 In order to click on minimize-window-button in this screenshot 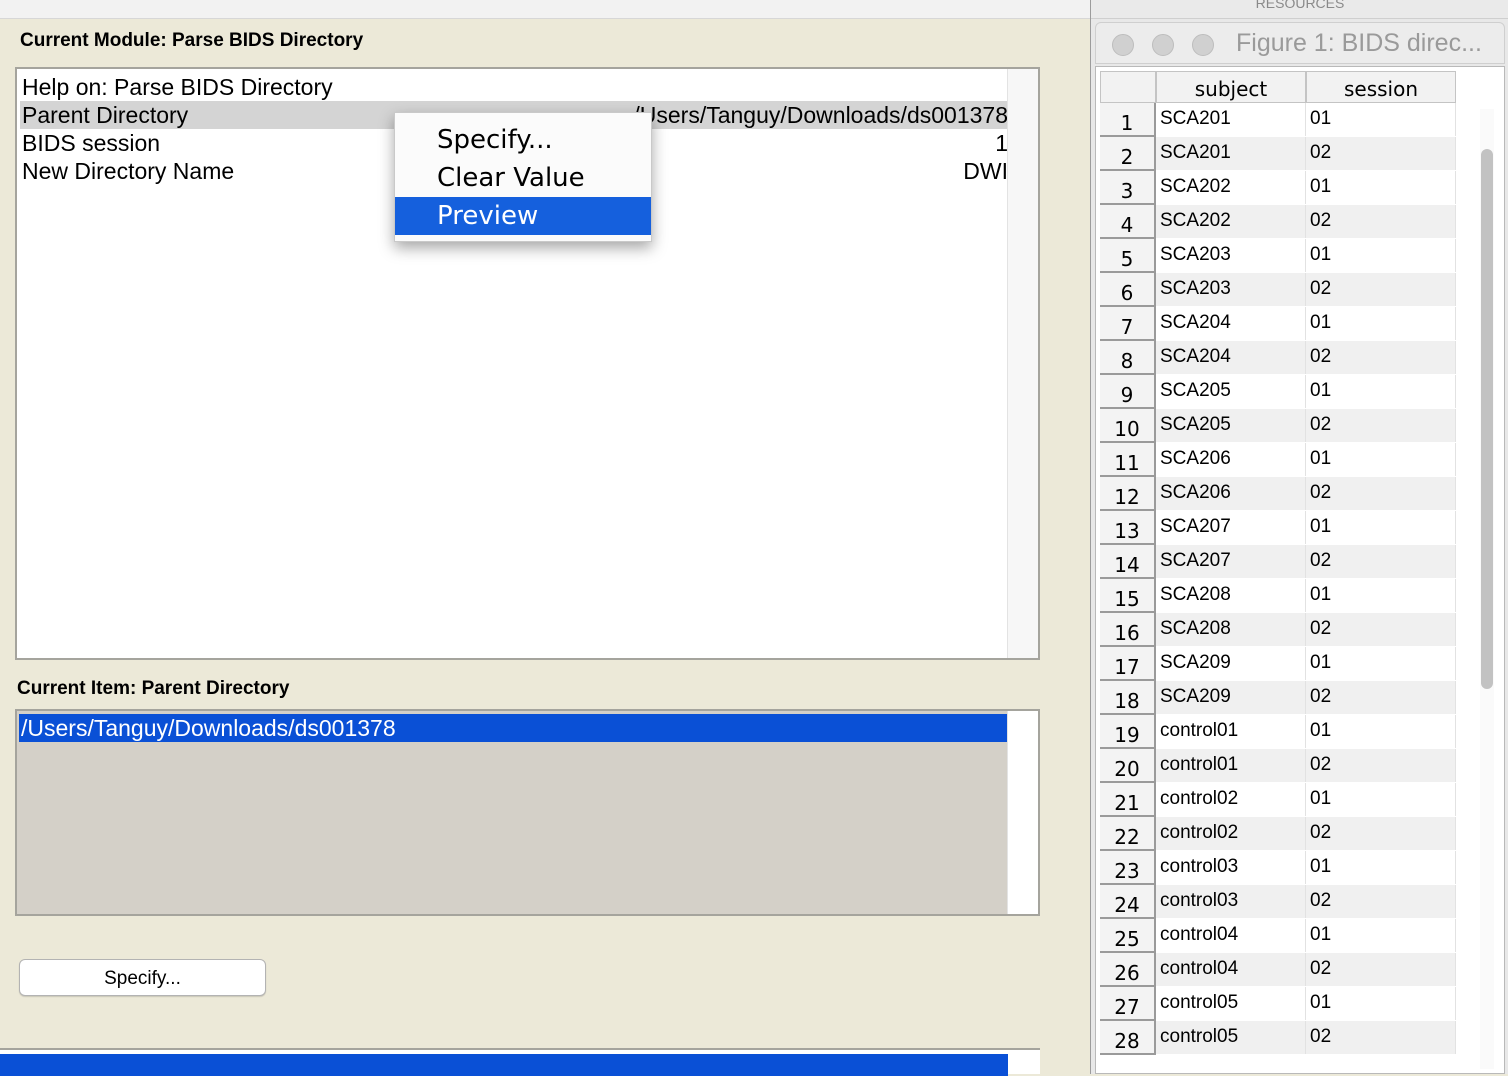, I will do `click(1163, 45)`.